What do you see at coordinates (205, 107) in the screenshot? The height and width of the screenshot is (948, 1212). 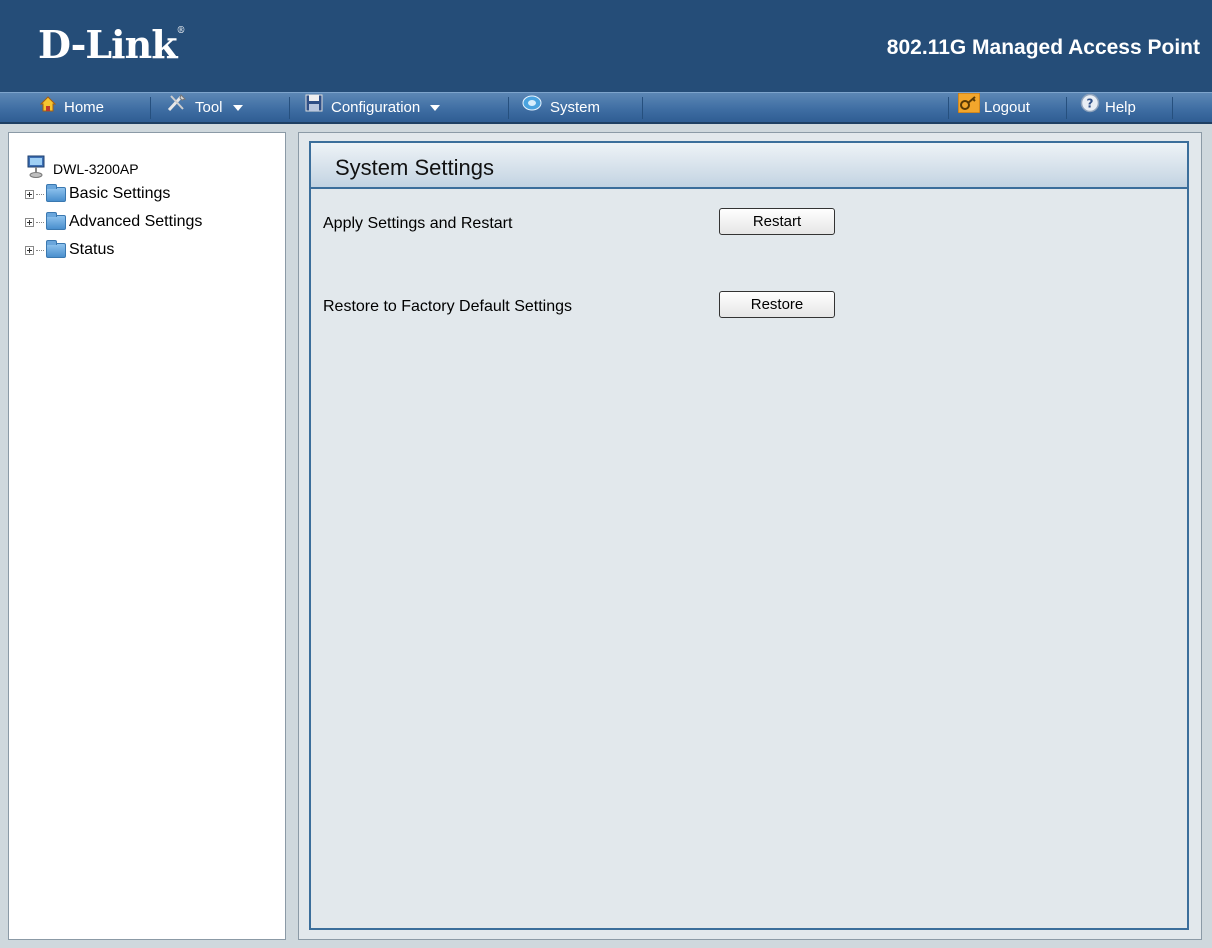 I see `menu-tool: Tool` at bounding box center [205, 107].